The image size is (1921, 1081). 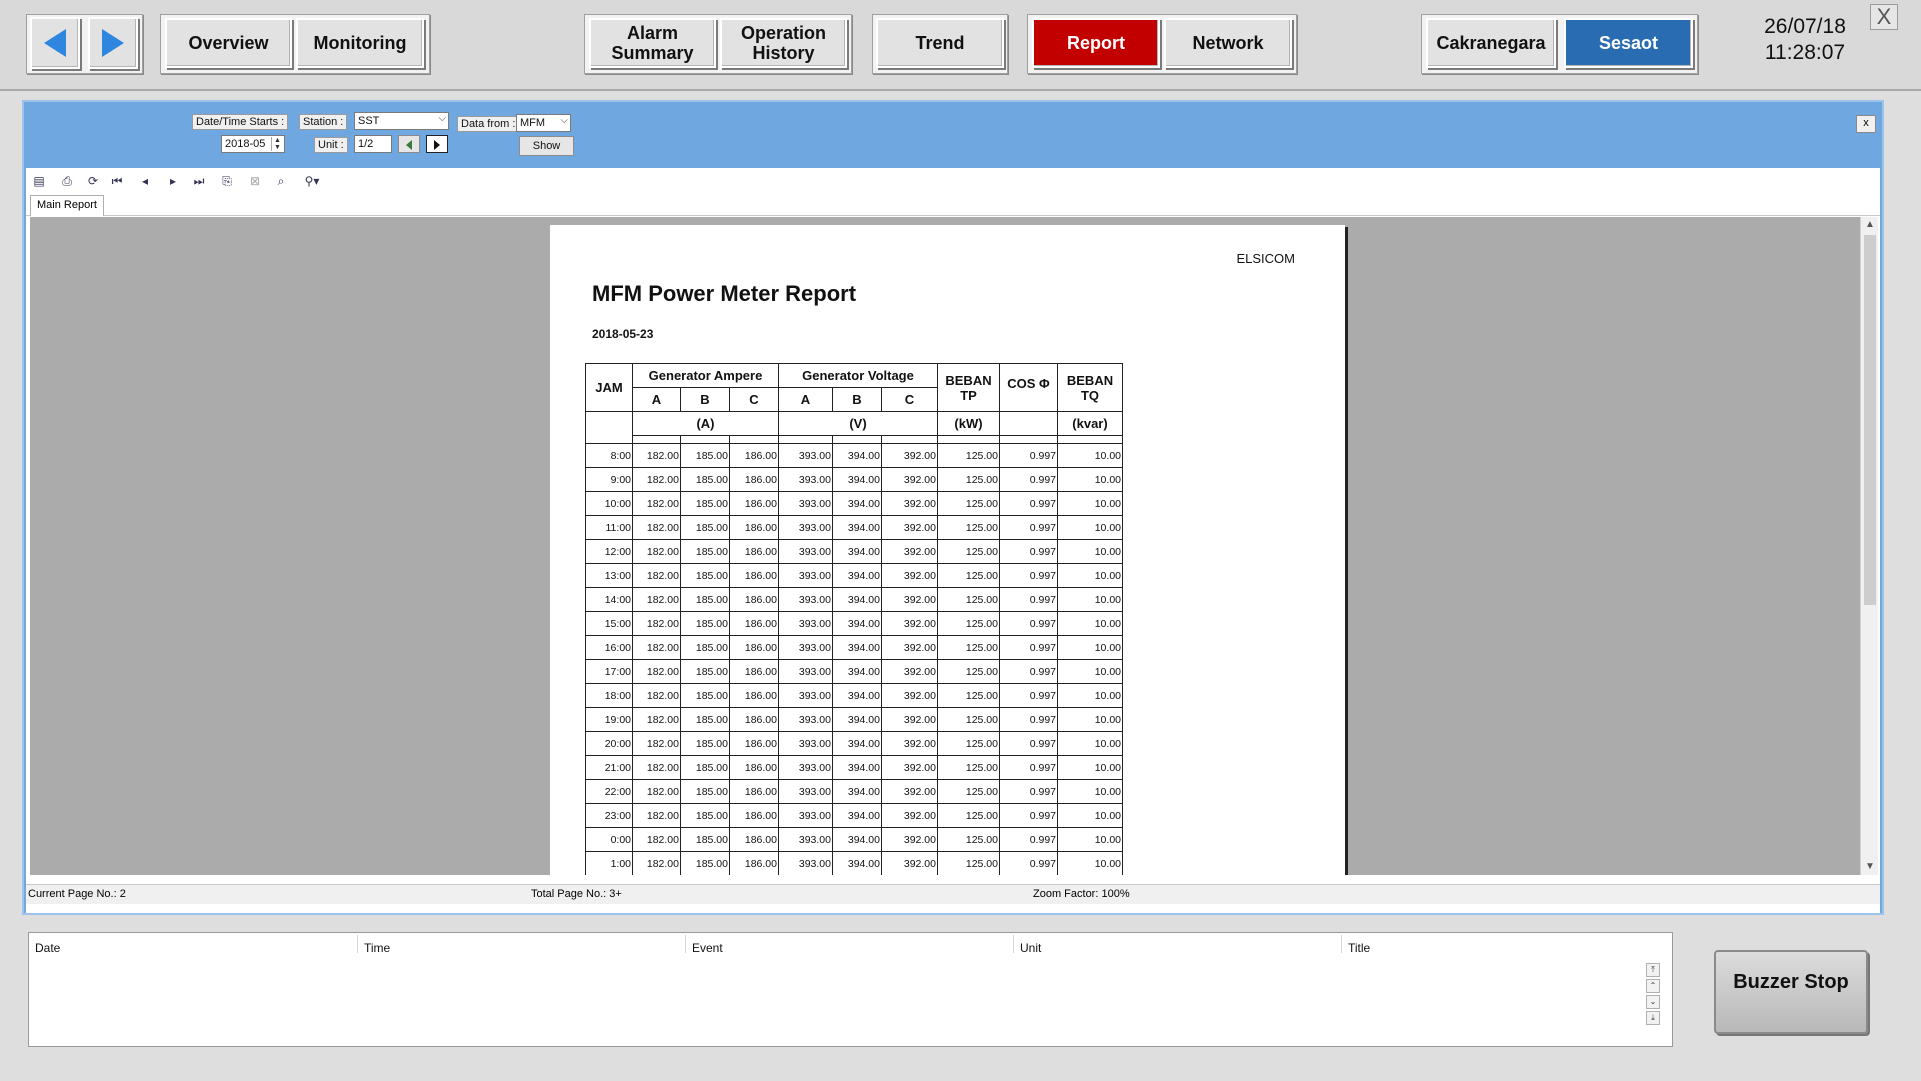 I want to click on table-cell: 14:00, so click(x=609, y=599).